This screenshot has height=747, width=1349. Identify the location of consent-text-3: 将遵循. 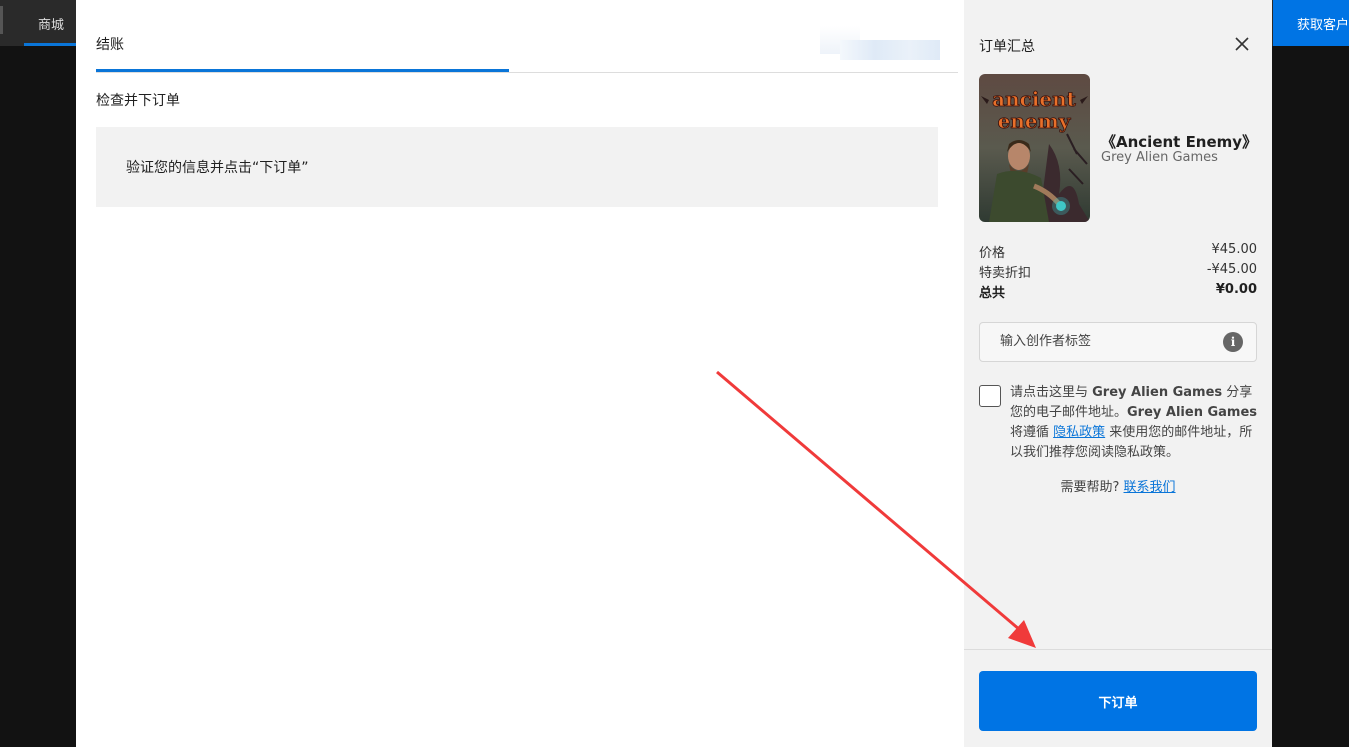
(1032, 432).